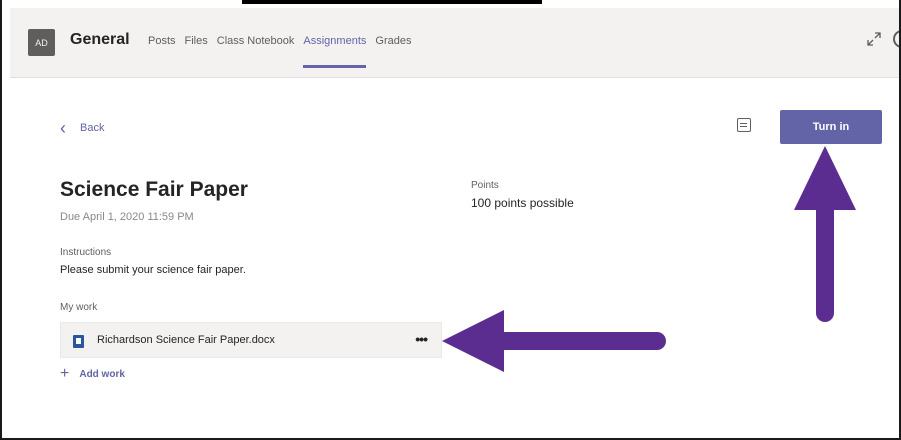 Image resolution: width=901 pixels, height=440 pixels. Describe the element at coordinates (196, 41) in the screenshot. I see `tab-files: Files` at that location.